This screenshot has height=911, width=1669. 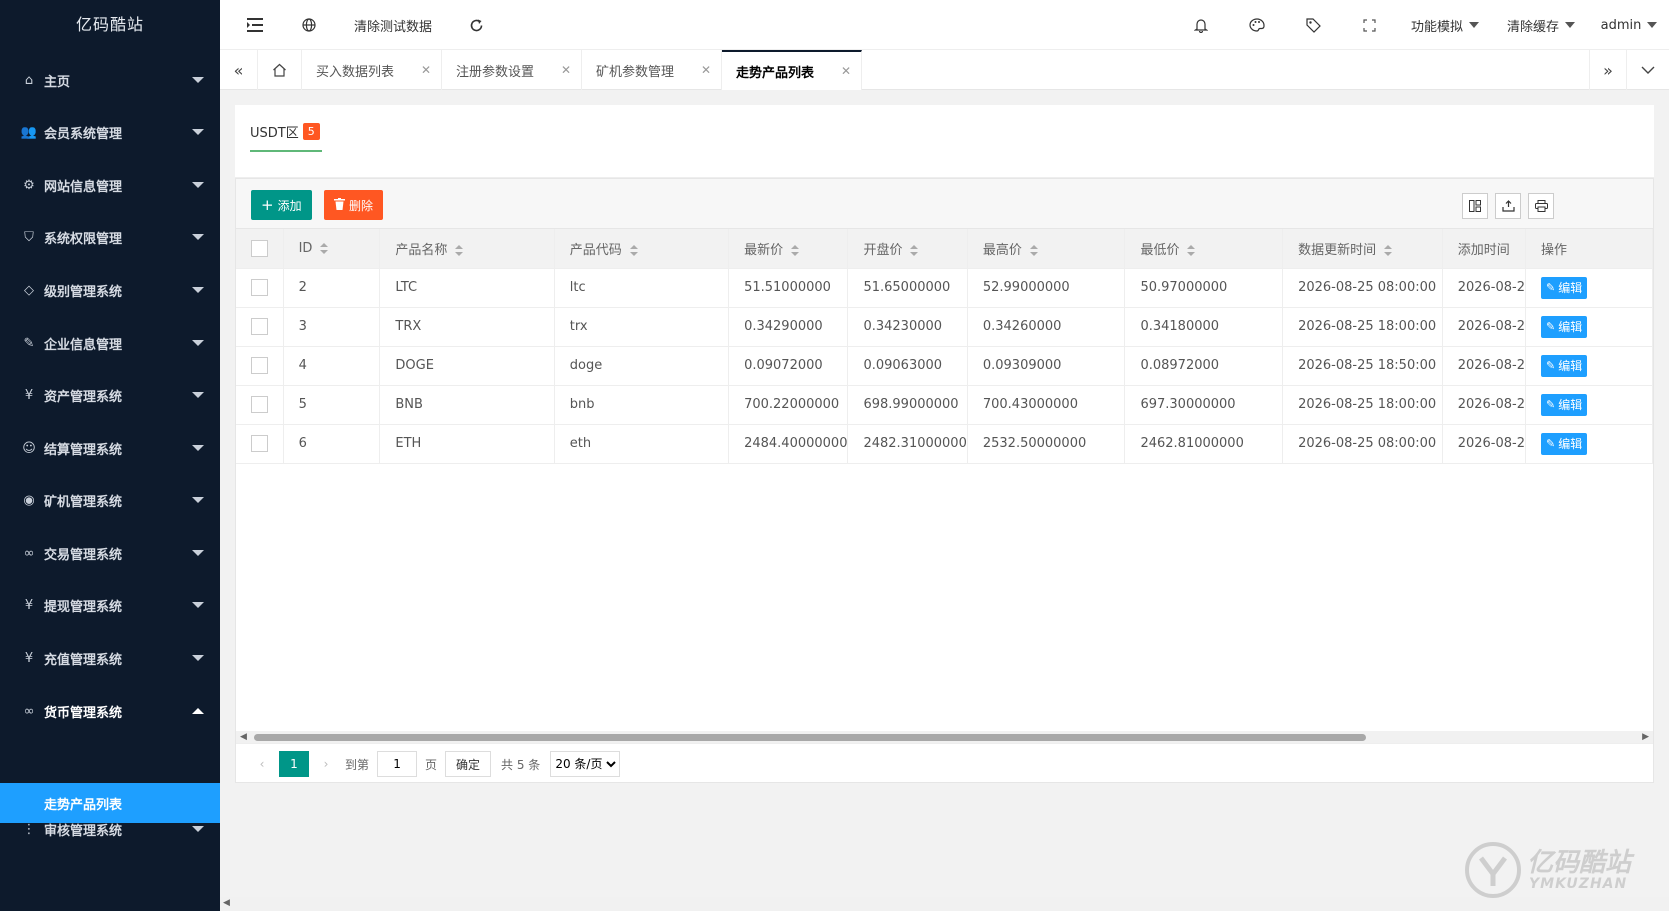 What do you see at coordinates (1508, 206) in the screenshot?
I see `export-icon` at bounding box center [1508, 206].